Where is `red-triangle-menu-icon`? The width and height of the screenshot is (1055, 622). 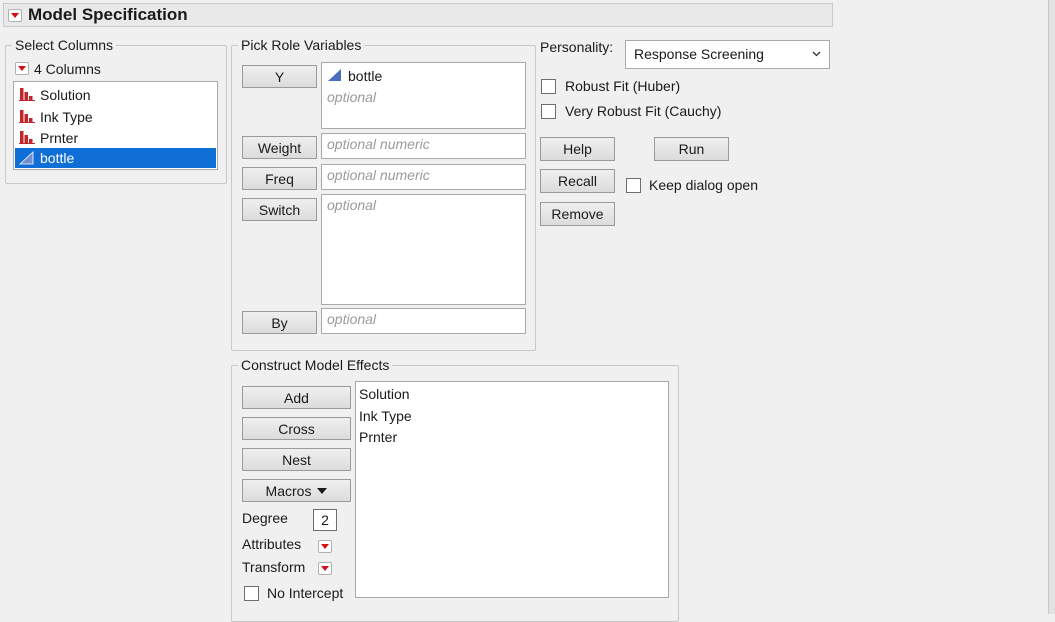 red-triangle-menu-icon is located at coordinates (15, 15).